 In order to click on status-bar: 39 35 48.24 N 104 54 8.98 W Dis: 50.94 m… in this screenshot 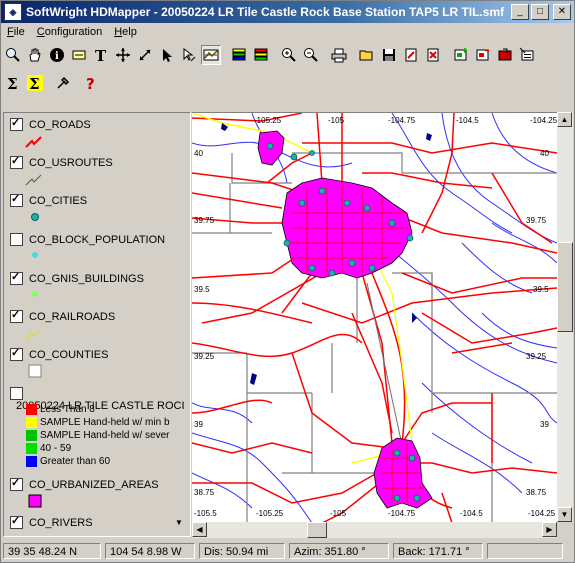, I will do `click(288, 551)`.